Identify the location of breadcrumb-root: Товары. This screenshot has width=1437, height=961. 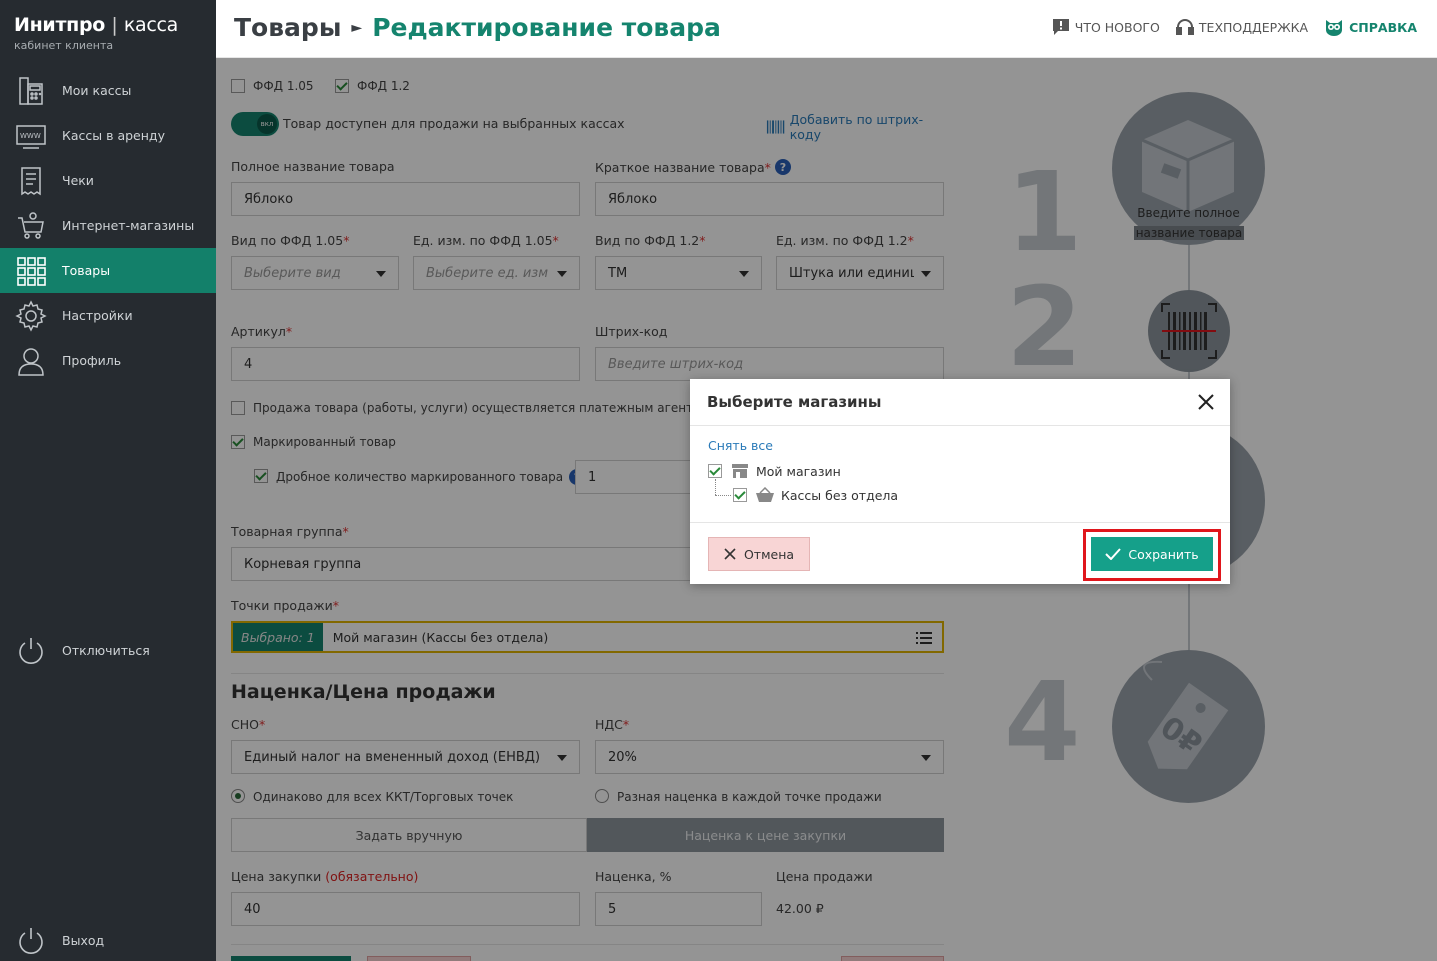
(287, 27).